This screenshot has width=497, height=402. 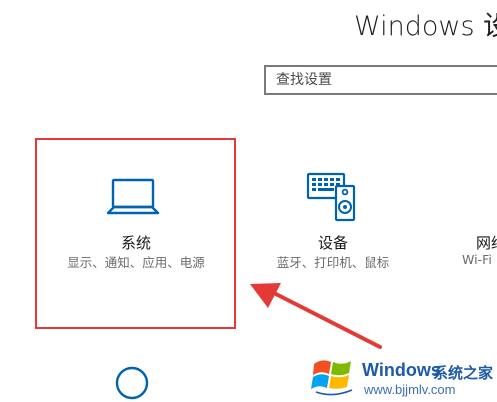 I want to click on watermark: Windows 系统之家 www.bjjmlv.com, so click(x=399, y=375).